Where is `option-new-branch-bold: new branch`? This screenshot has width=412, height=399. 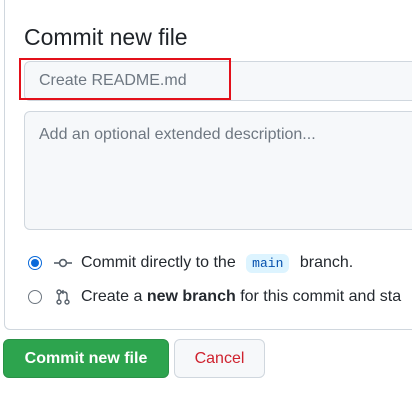
option-new-branch-bold: new branch is located at coordinates (191, 296).